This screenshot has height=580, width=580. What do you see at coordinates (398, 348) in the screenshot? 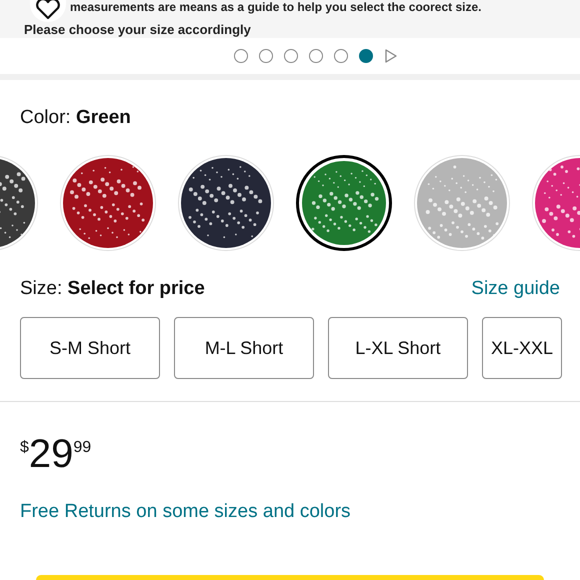
I see `size-option: L-XL Short` at bounding box center [398, 348].